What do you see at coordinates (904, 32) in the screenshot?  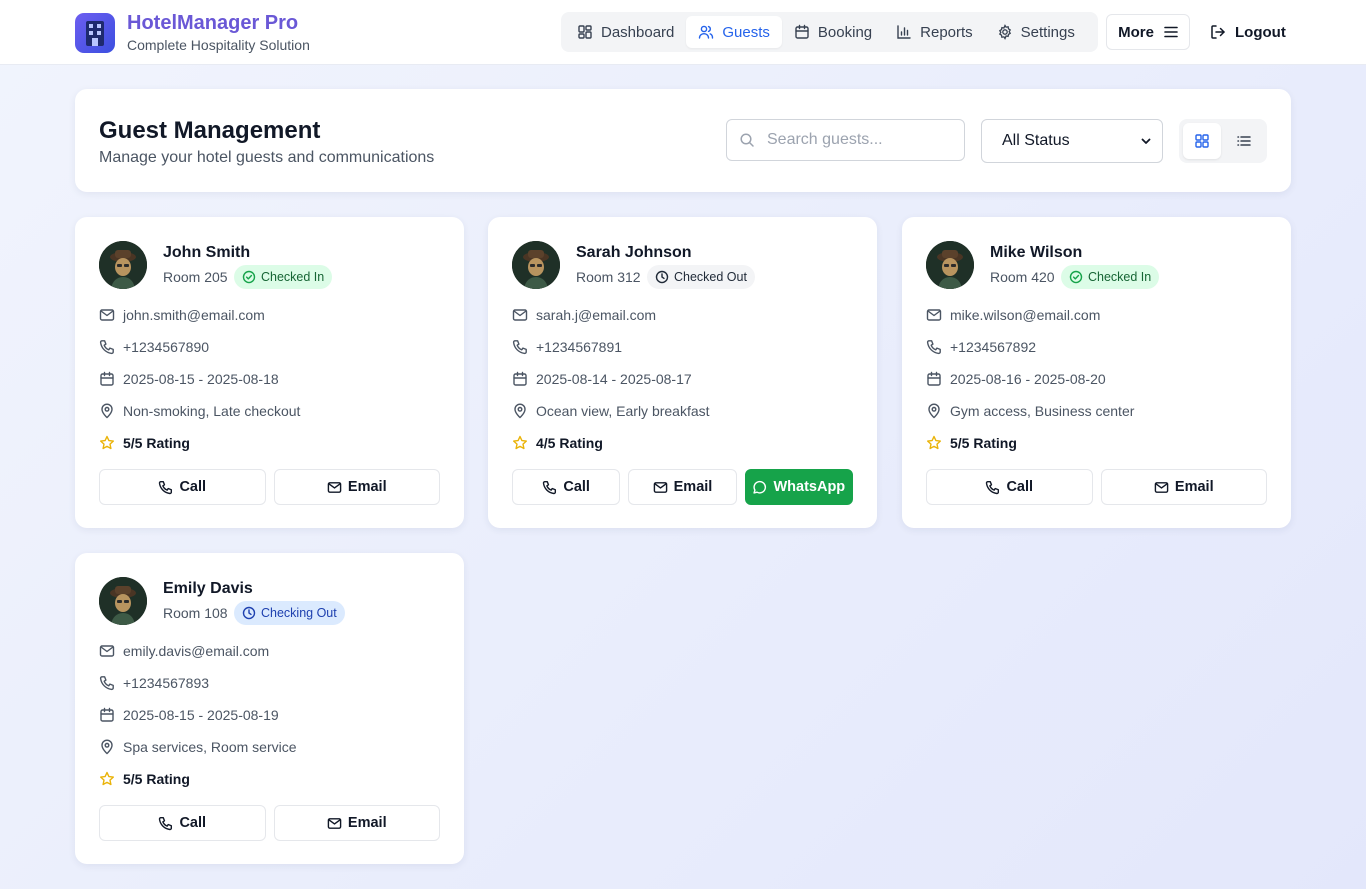 I see `bar-chart-icon` at bounding box center [904, 32].